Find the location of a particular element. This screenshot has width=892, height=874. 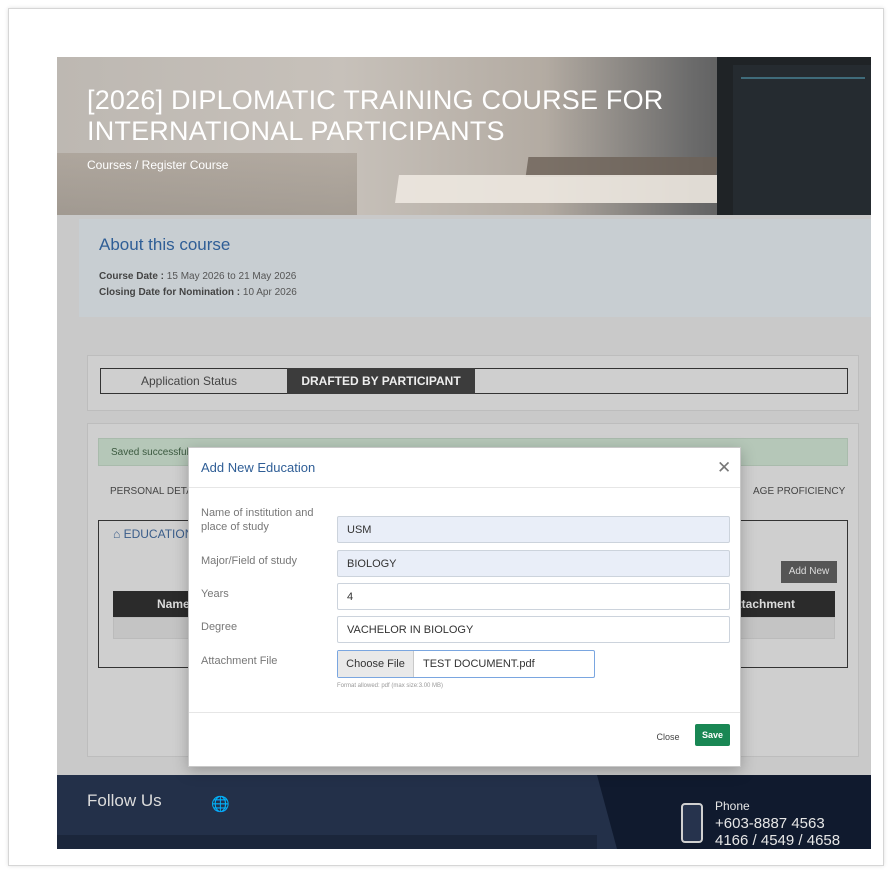

application-status-label: Application Status is located at coordinates (189, 381).